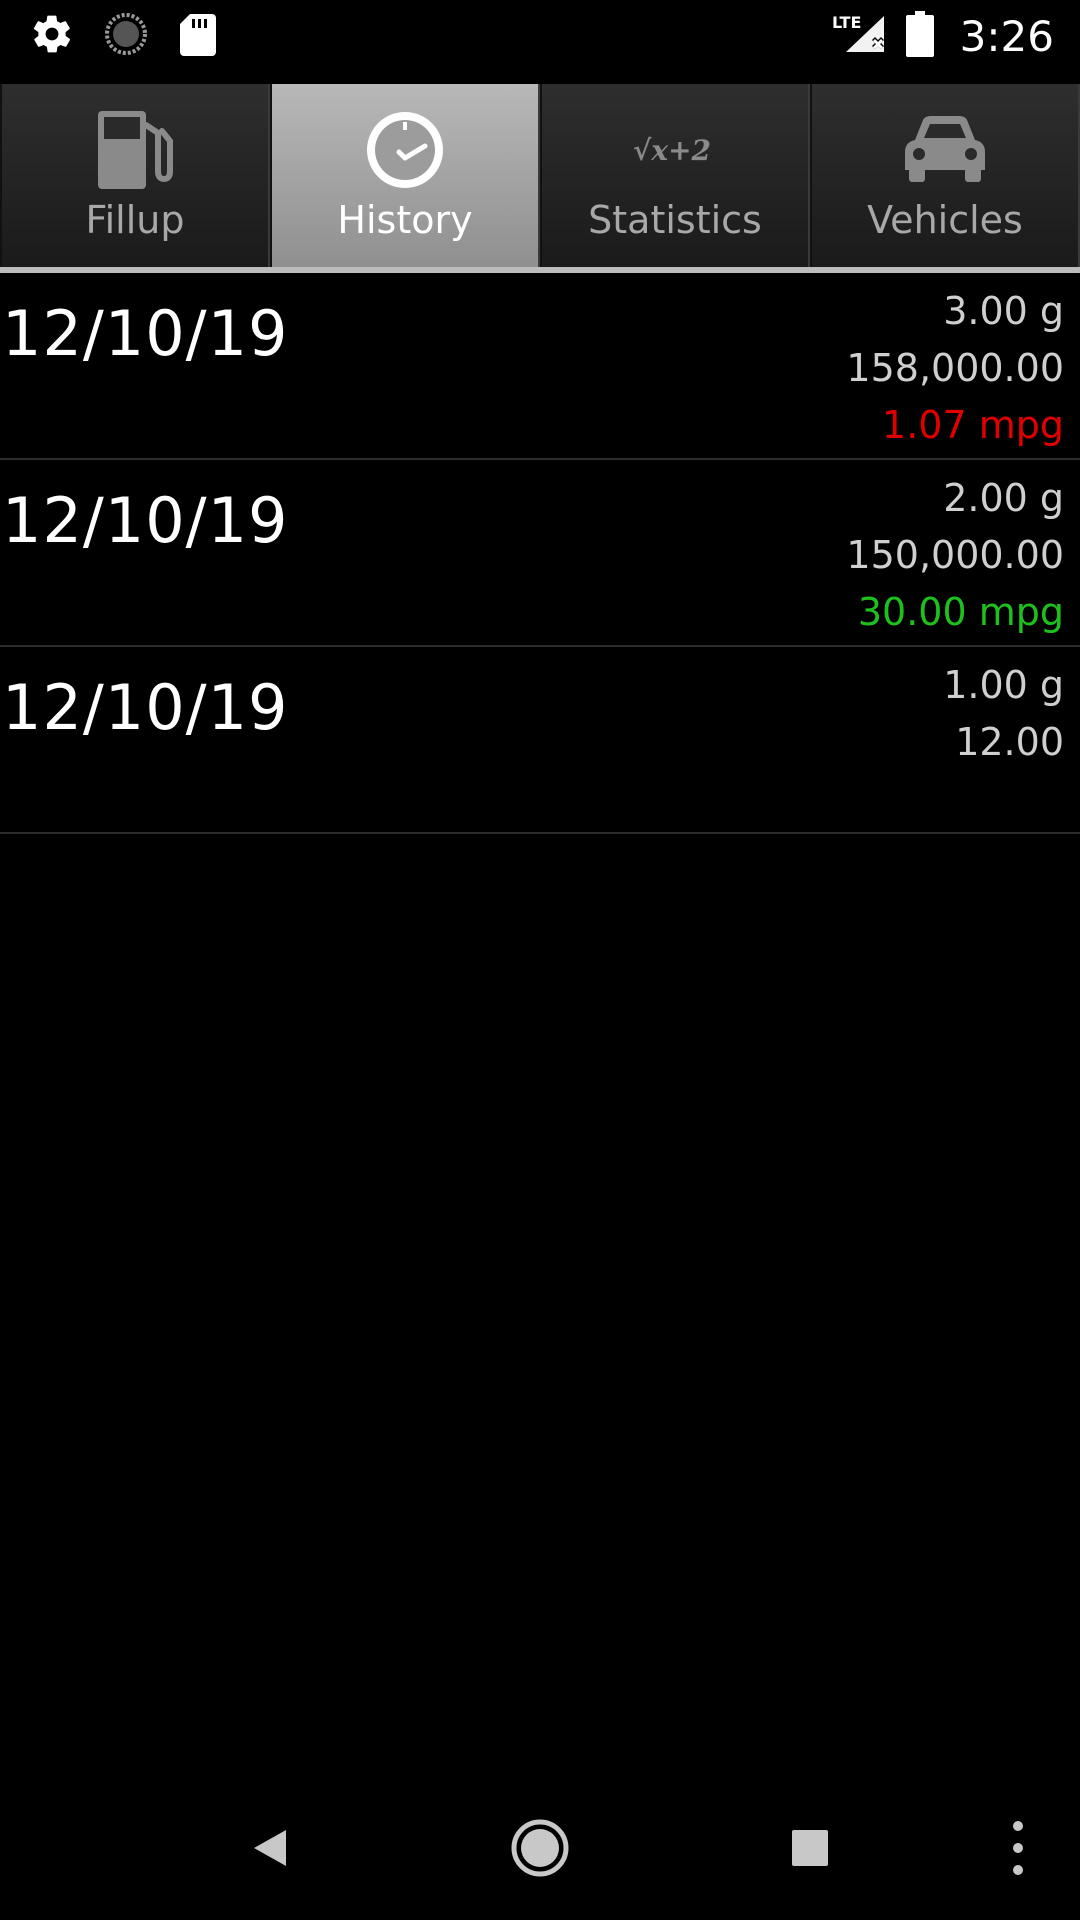  Describe the element at coordinates (270, 1848) in the screenshot. I see `back-icon` at that location.